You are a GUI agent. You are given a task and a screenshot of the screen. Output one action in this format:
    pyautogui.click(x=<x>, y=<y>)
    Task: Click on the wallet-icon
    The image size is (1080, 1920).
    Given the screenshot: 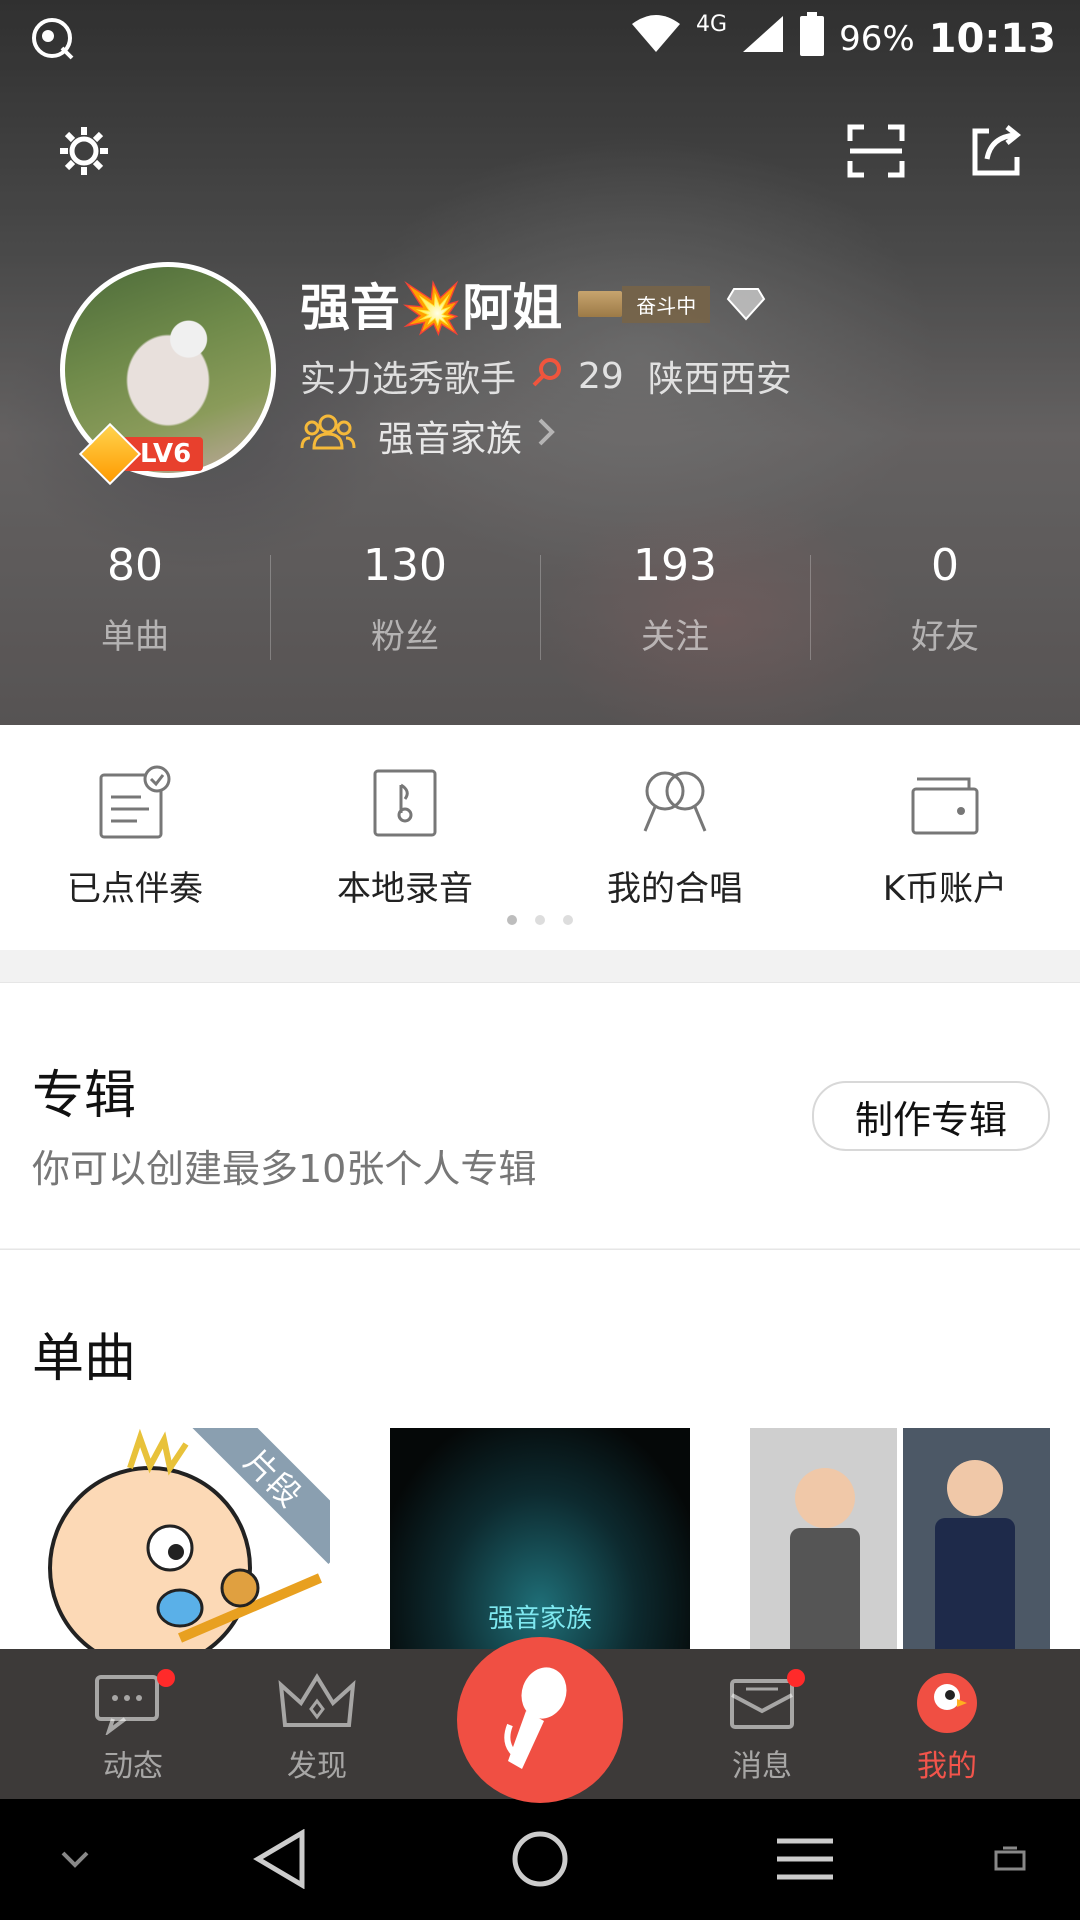 What is the action you would take?
    pyautogui.click(x=945, y=806)
    